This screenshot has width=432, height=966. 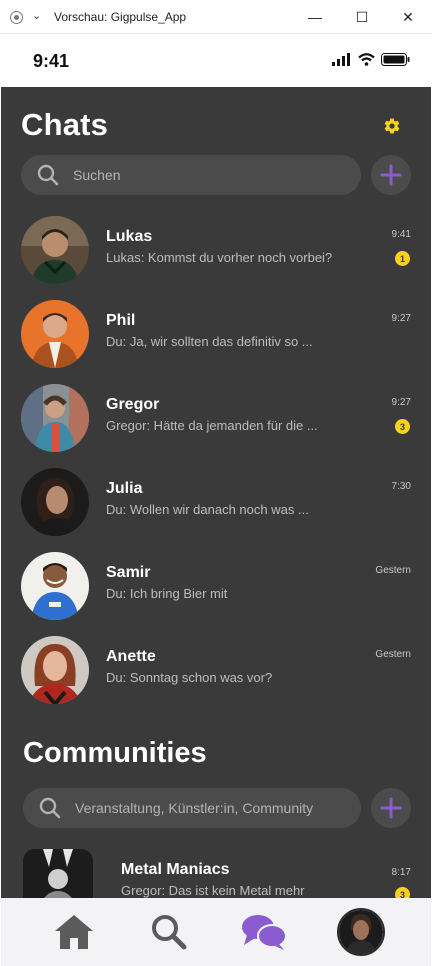 I want to click on communities-search-input: Veranstaltung, Künstler:in, Community, so click(x=192, y=808).